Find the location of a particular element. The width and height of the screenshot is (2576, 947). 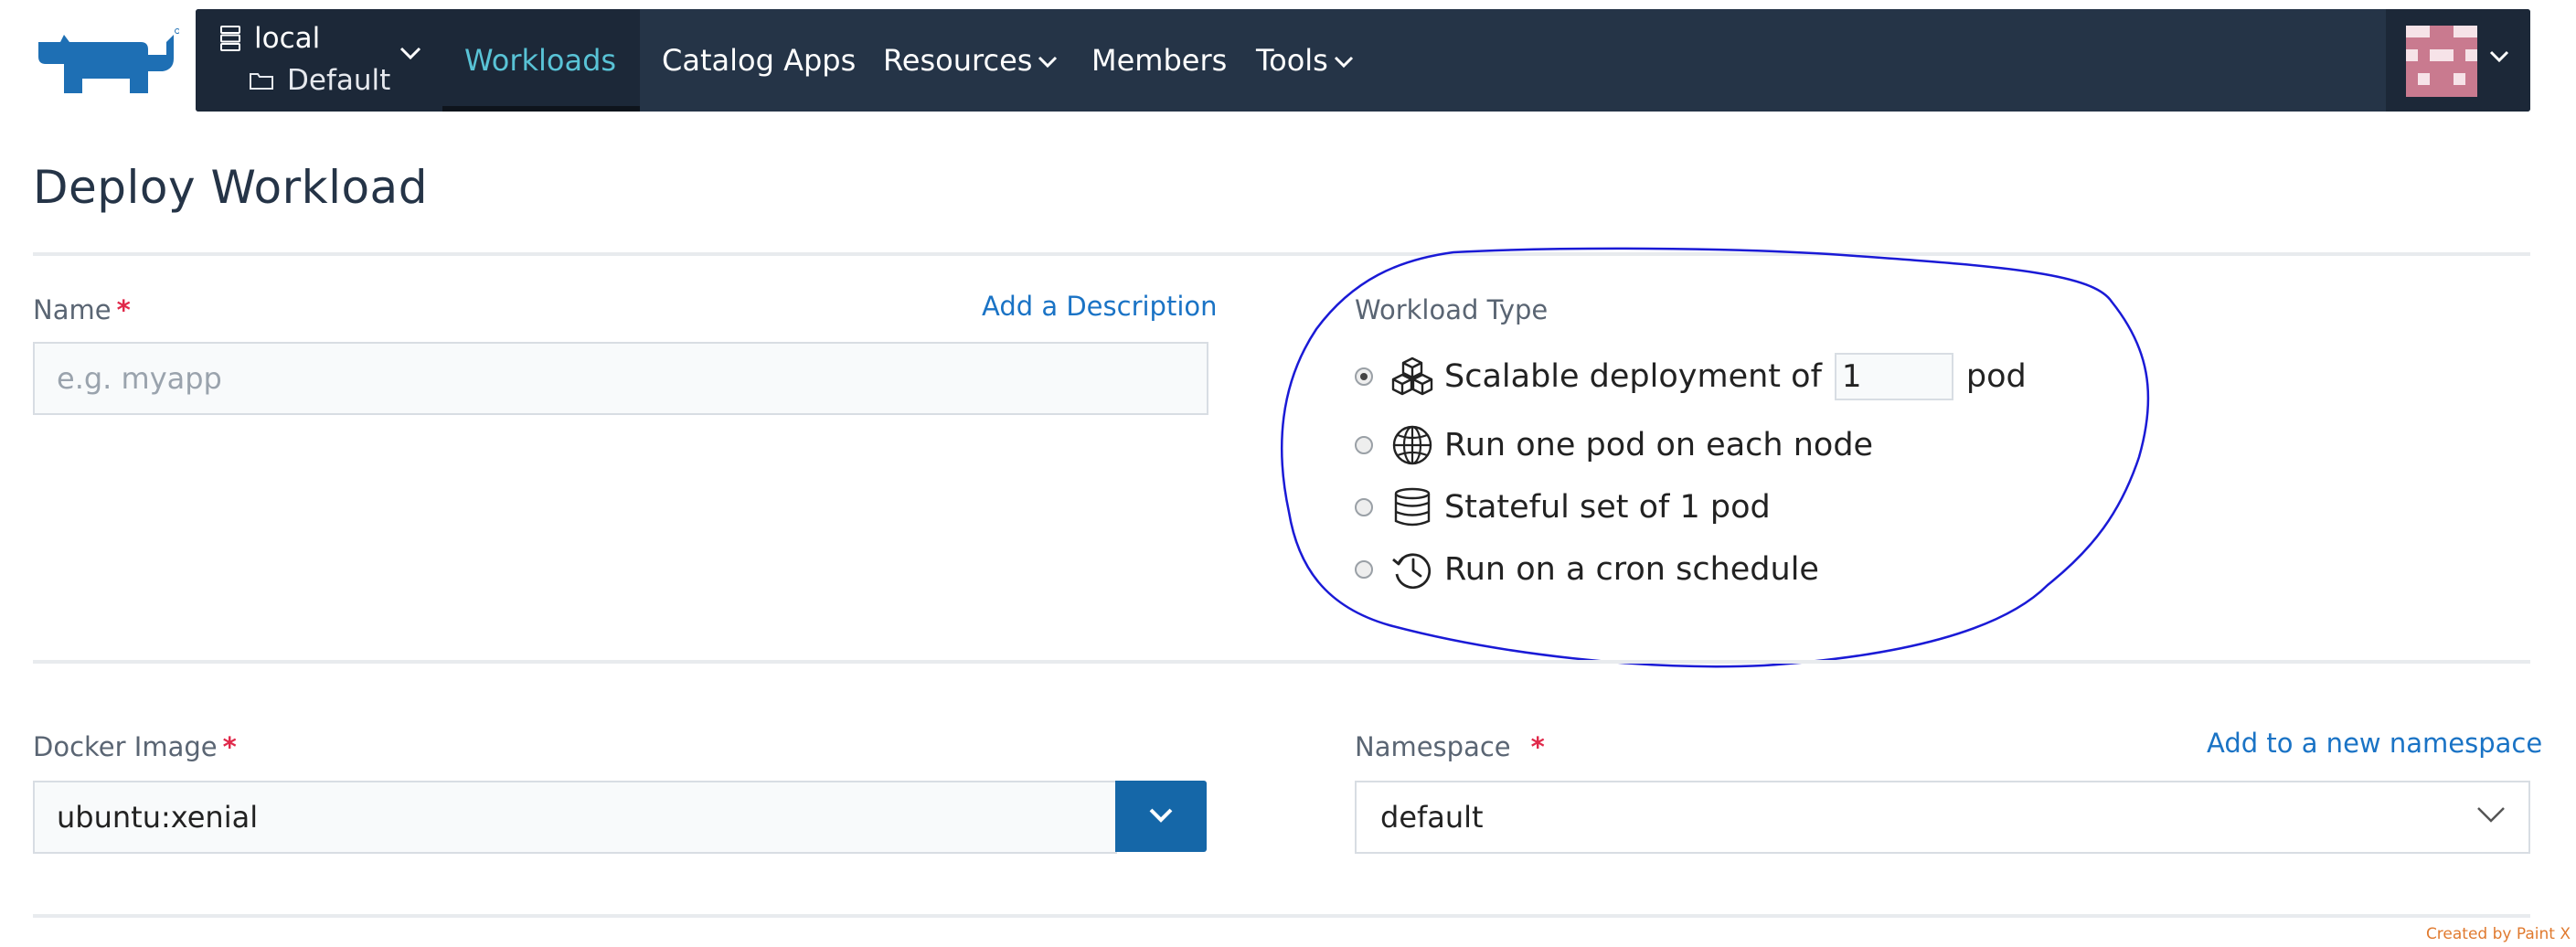

radio-cronjob is located at coordinates (1364, 569).